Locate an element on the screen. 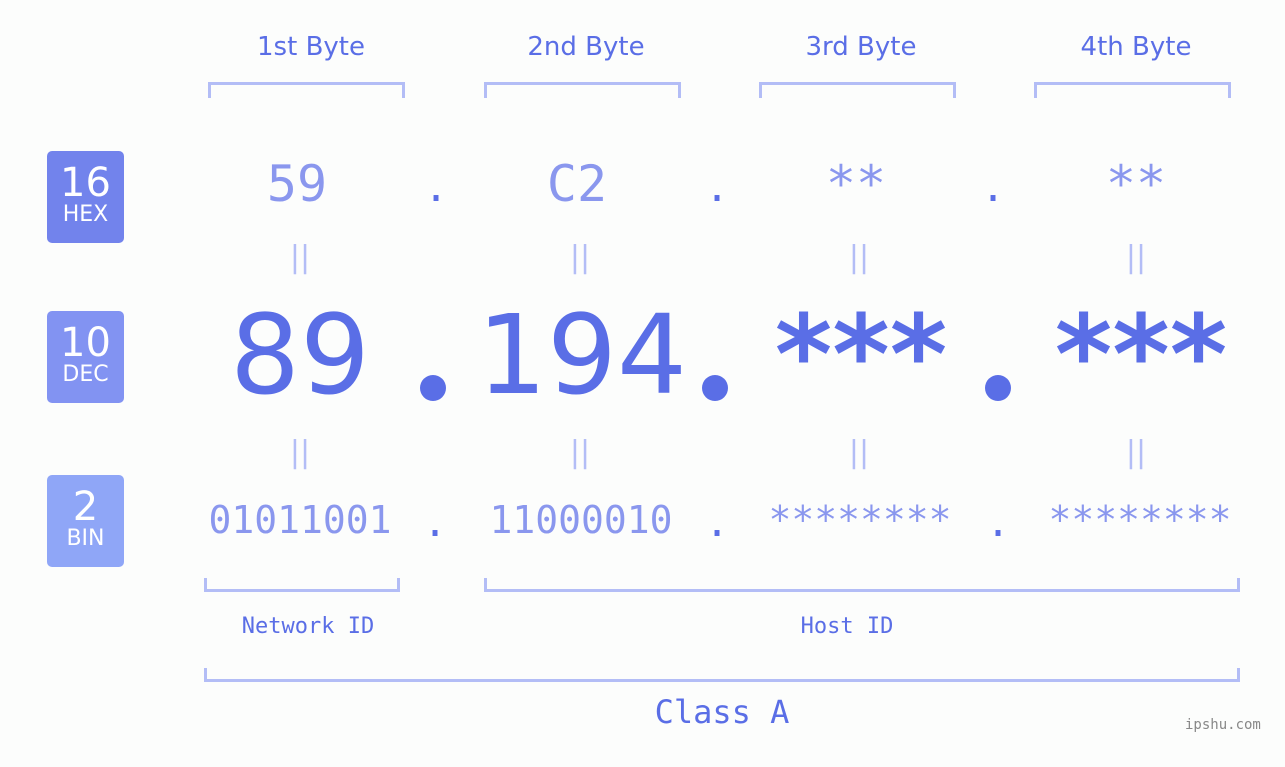 Image resolution: width=1285 pixels, height=767 pixels. watermark: ipshu.com is located at coordinates (1223, 725).